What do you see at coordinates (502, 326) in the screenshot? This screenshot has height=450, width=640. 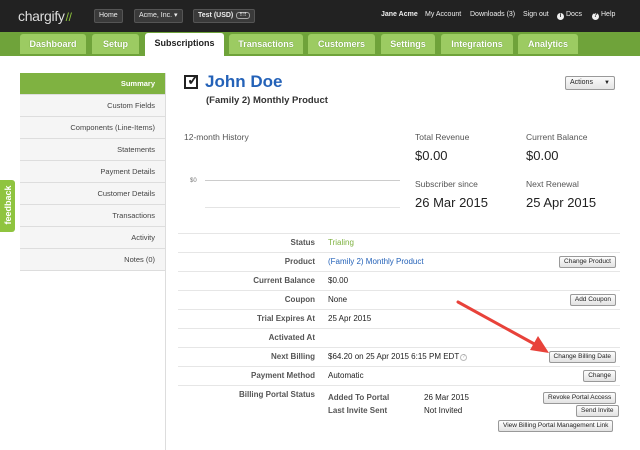 I see `annotation-arrow-icon` at bounding box center [502, 326].